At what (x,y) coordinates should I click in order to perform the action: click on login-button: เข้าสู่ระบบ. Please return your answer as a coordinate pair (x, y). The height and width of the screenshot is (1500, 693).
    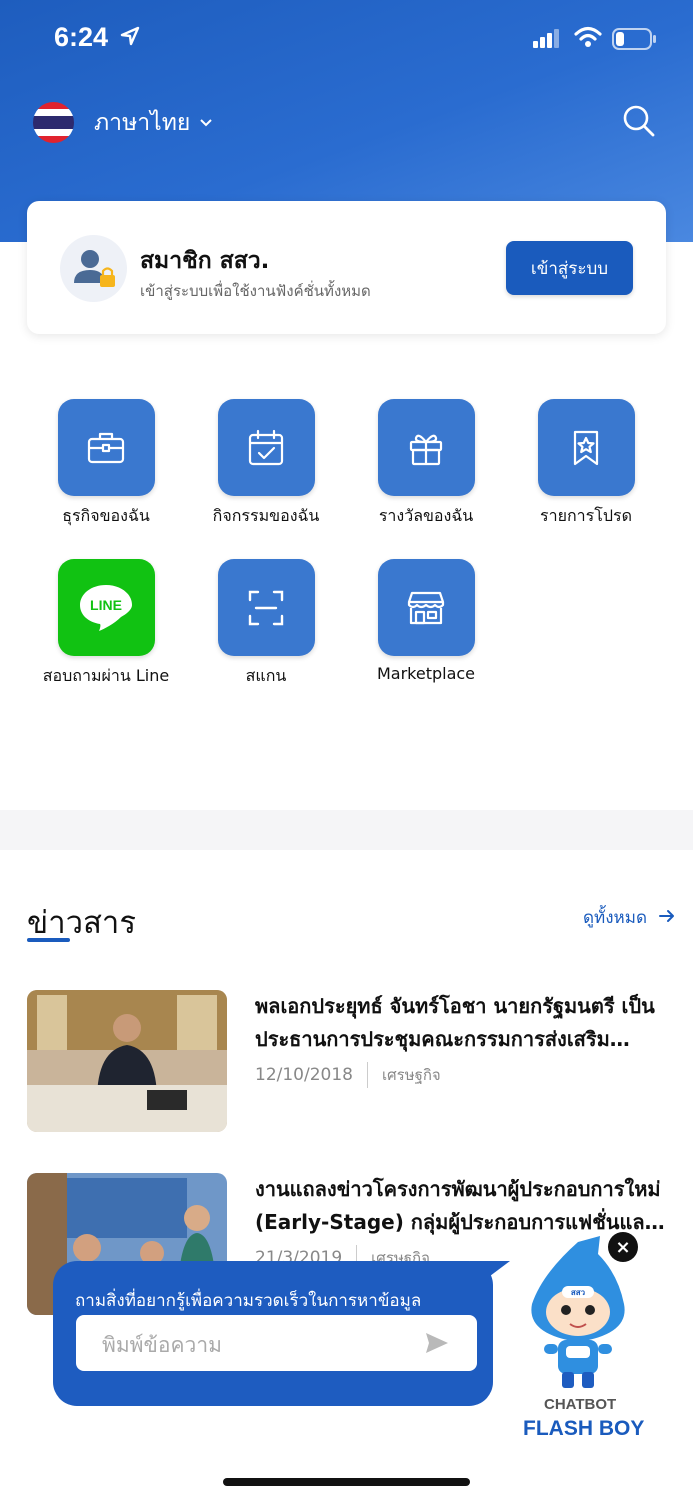
    Looking at the image, I should click on (569, 268).